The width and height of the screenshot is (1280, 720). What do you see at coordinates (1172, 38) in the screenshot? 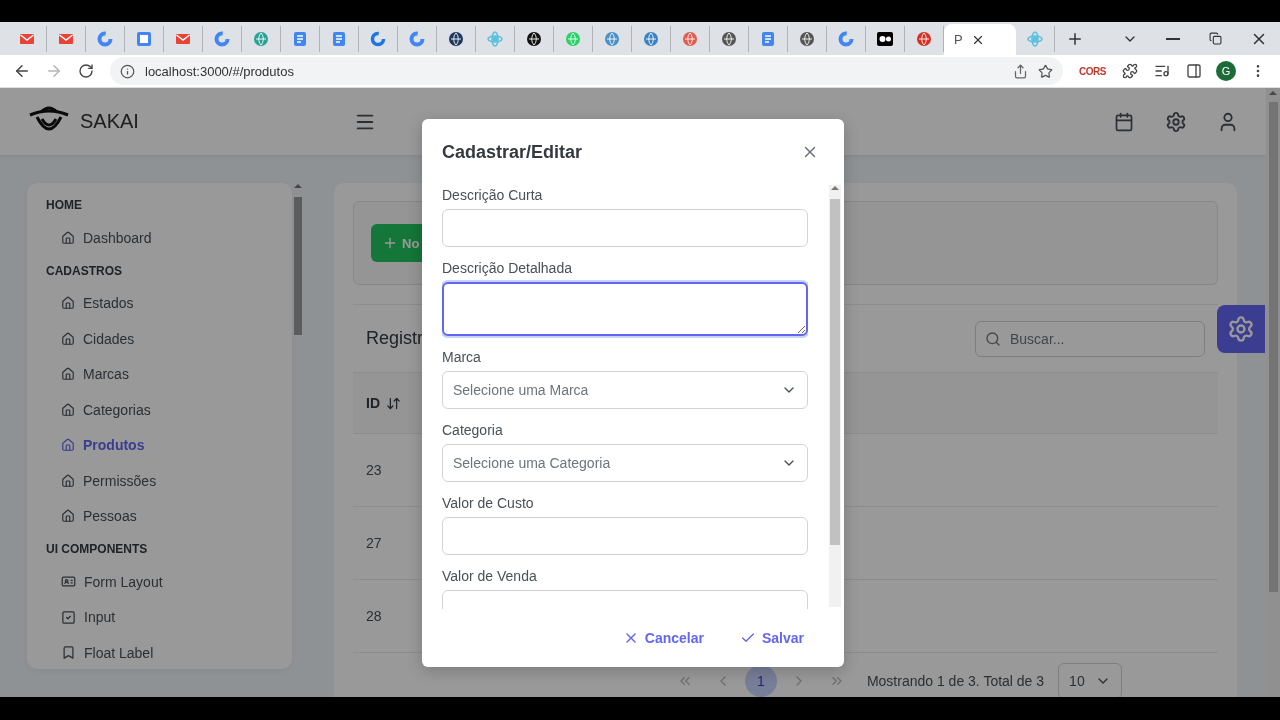
I see `minimize-icon` at bounding box center [1172, 38].